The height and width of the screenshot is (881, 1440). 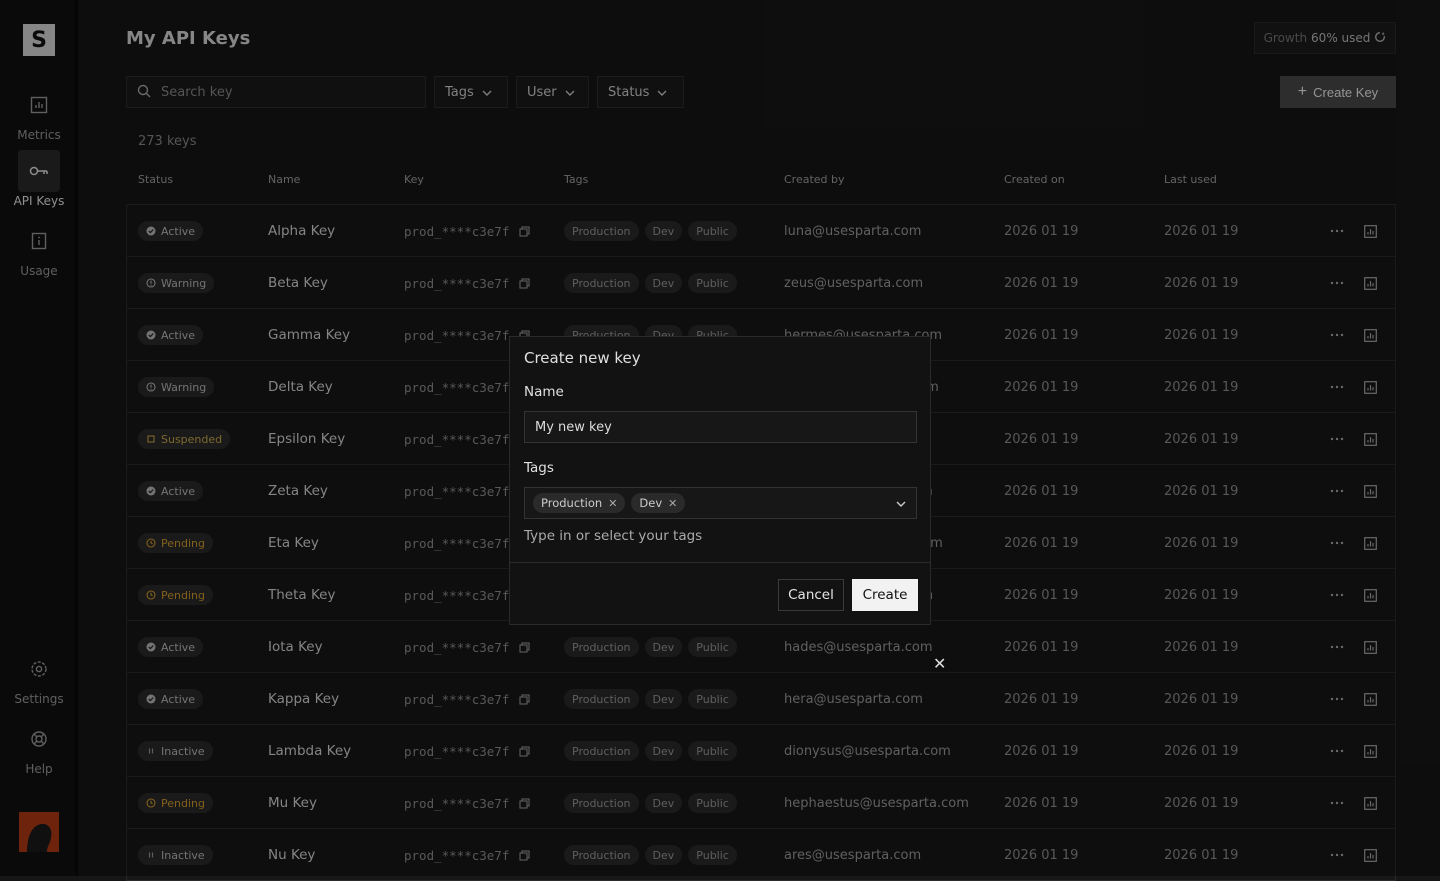 What do you see at coordinates (885, 595) in the screenshot?
I see `create-button: Create` at bounding box center [885, 595].